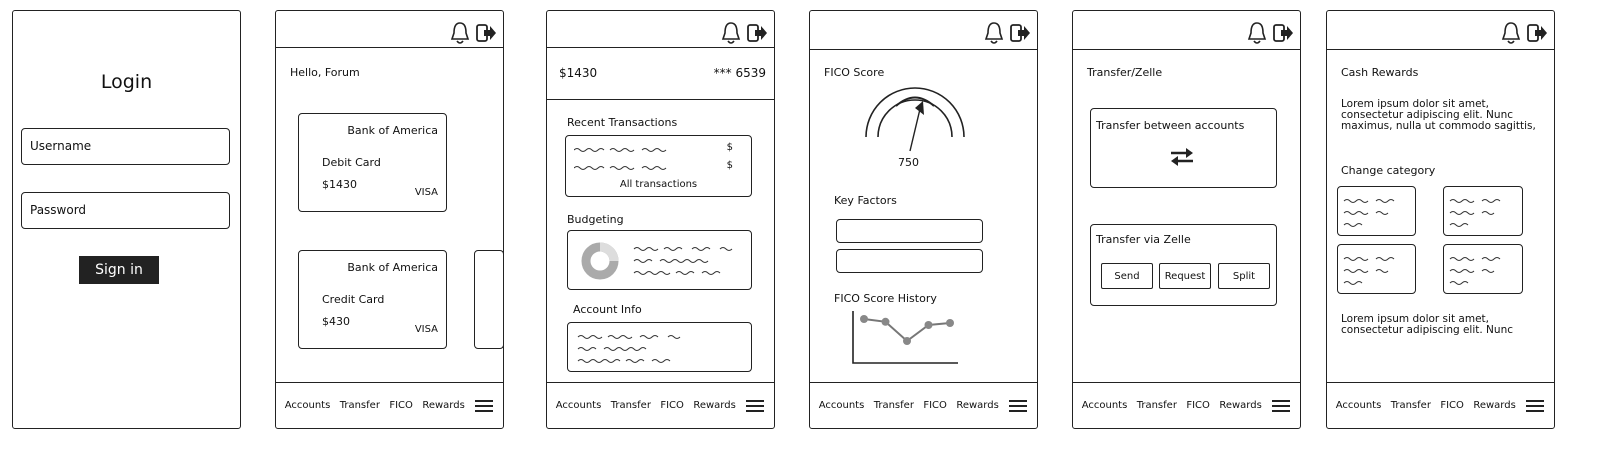 This screenshot has height=449, width=1609. What do you see at coordinates (125, 210) in the screenshot?
I see `password-field: Password` at bounding box center [125, 210].